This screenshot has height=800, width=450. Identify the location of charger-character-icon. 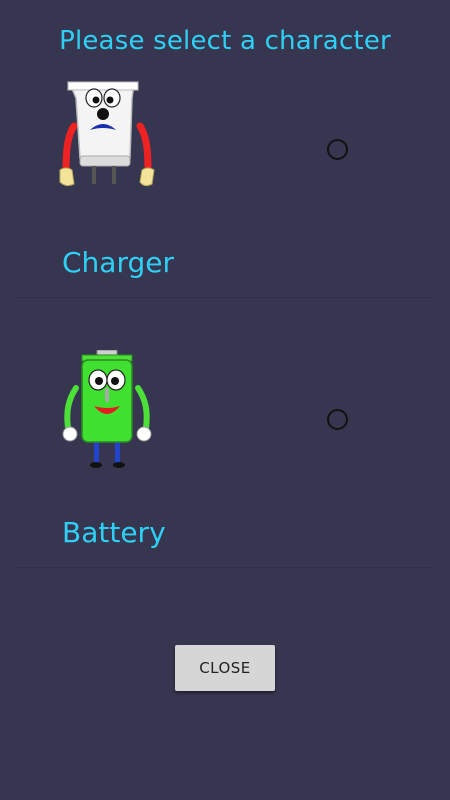
(107, 134).